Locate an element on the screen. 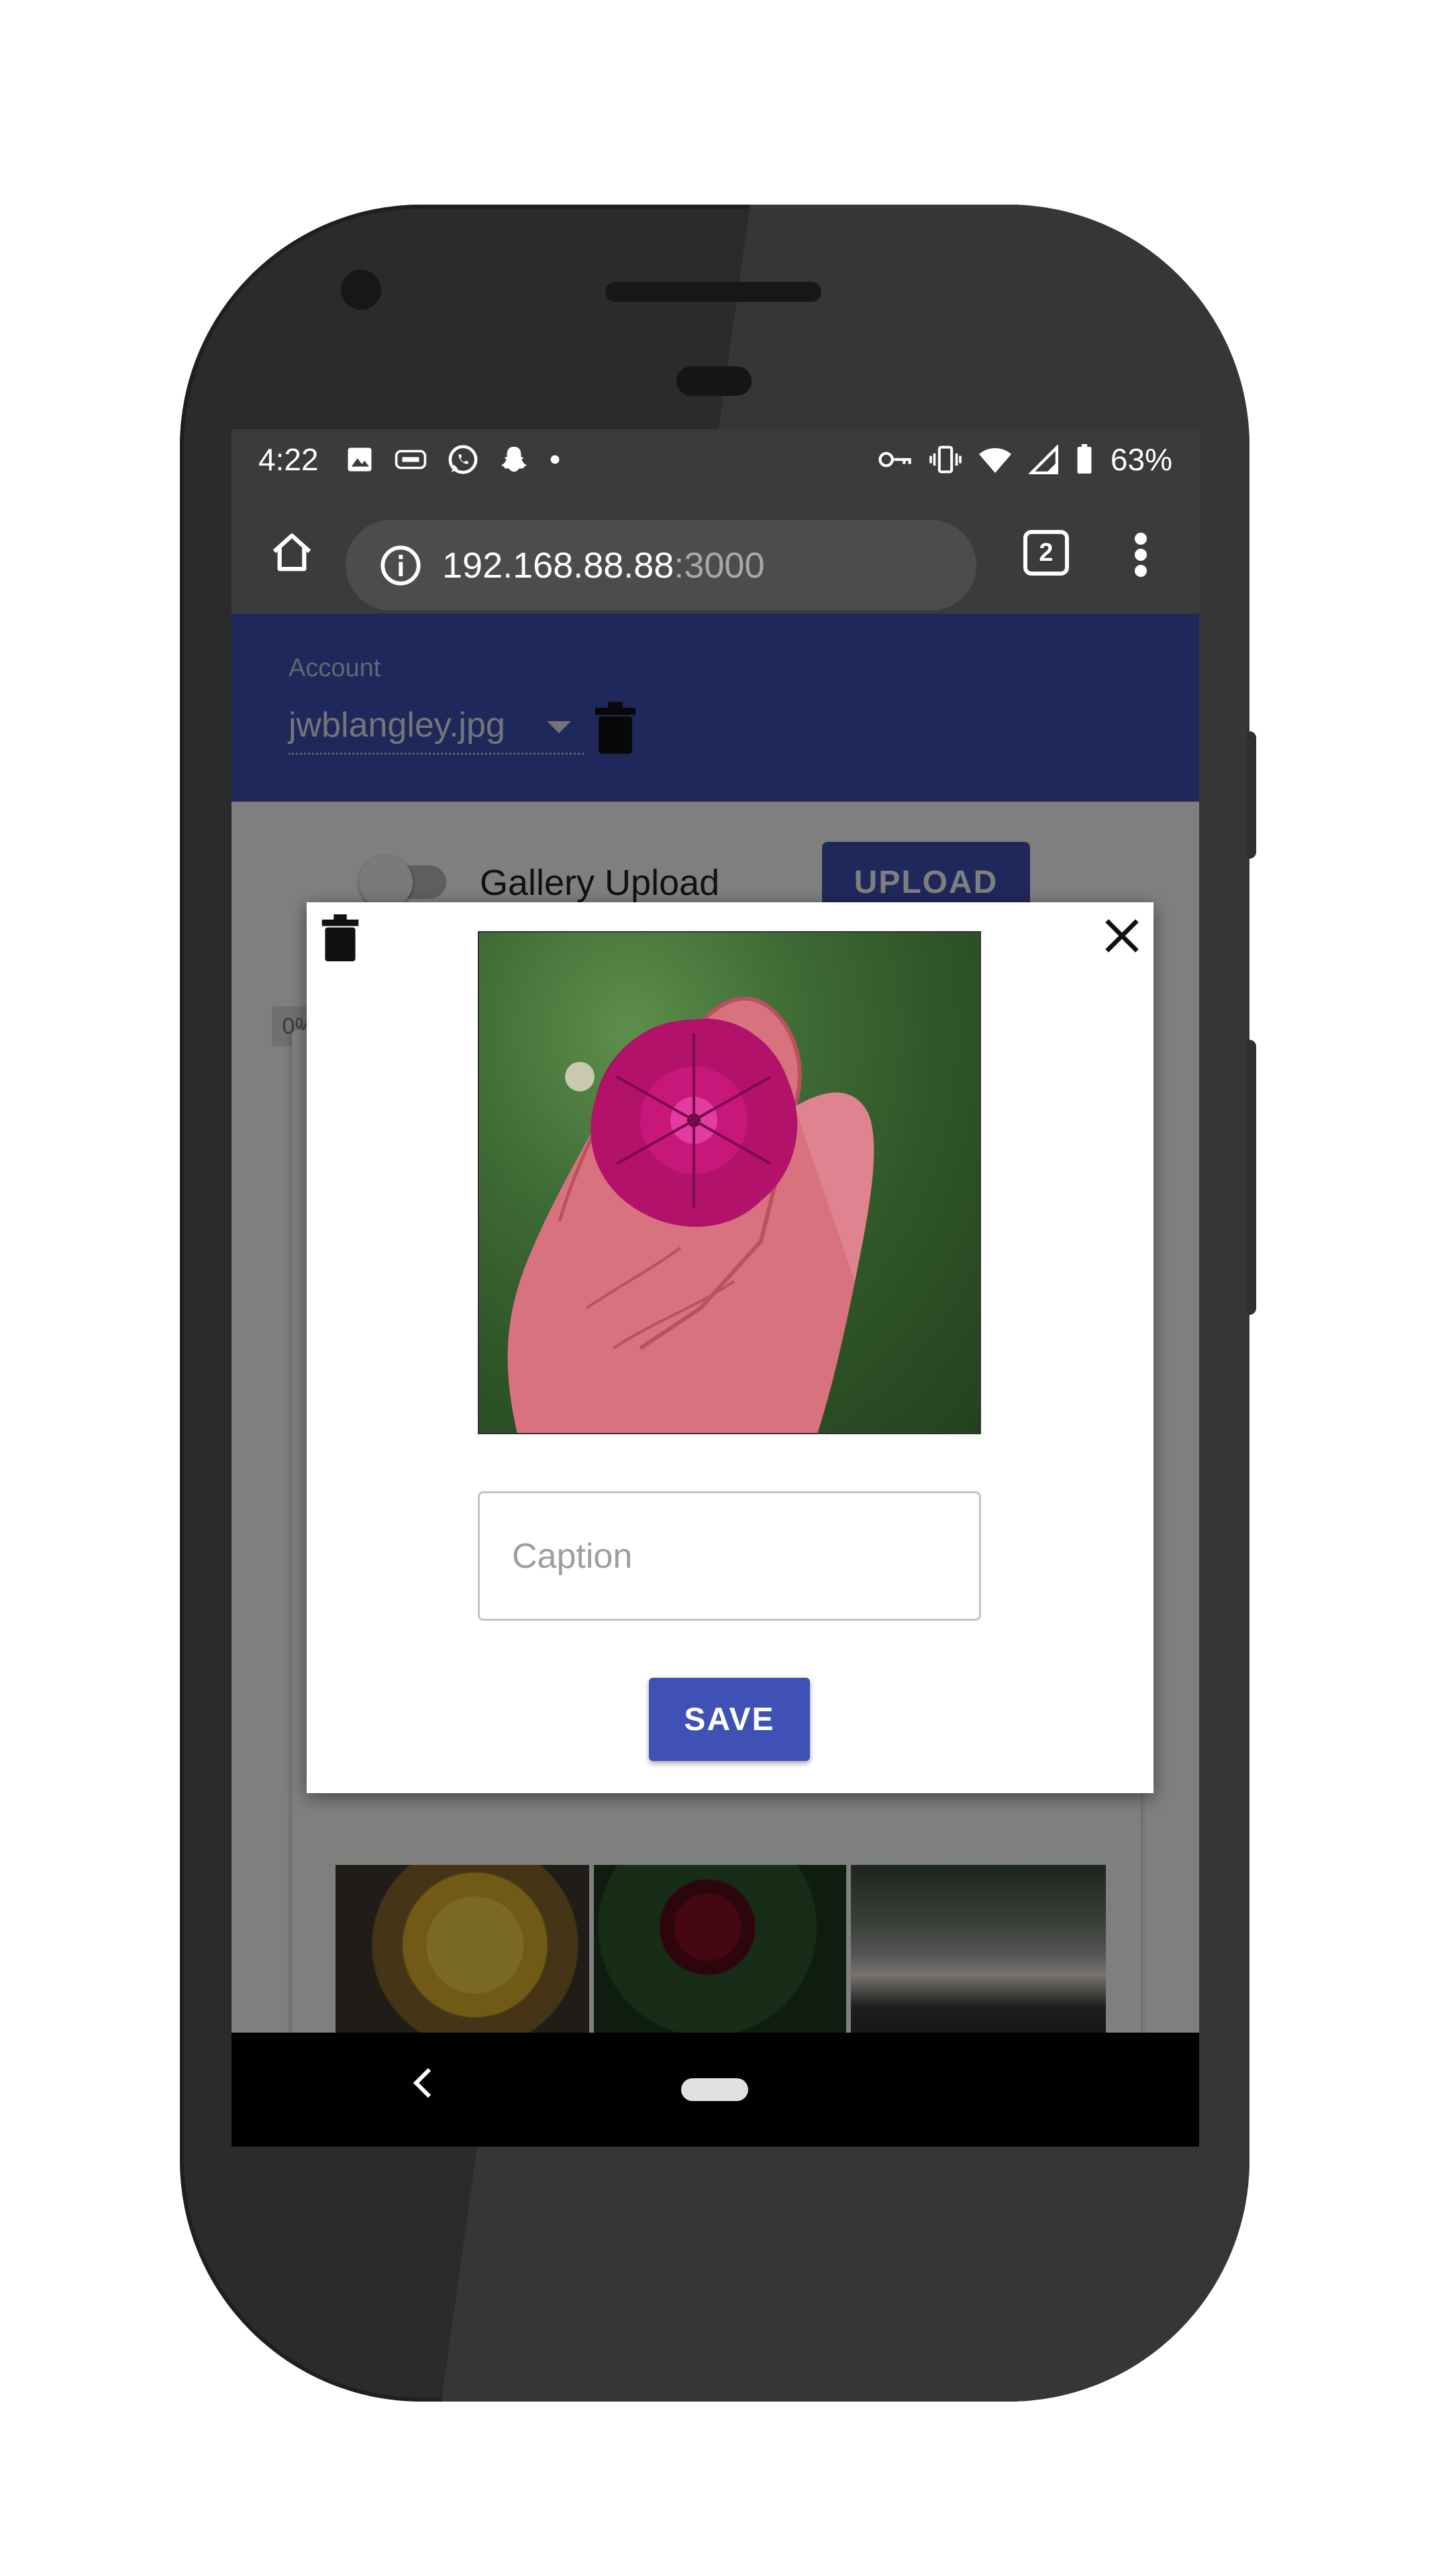 This screenshot has height=2576, width=1432. info-icon is located at coordinates (400, 565).